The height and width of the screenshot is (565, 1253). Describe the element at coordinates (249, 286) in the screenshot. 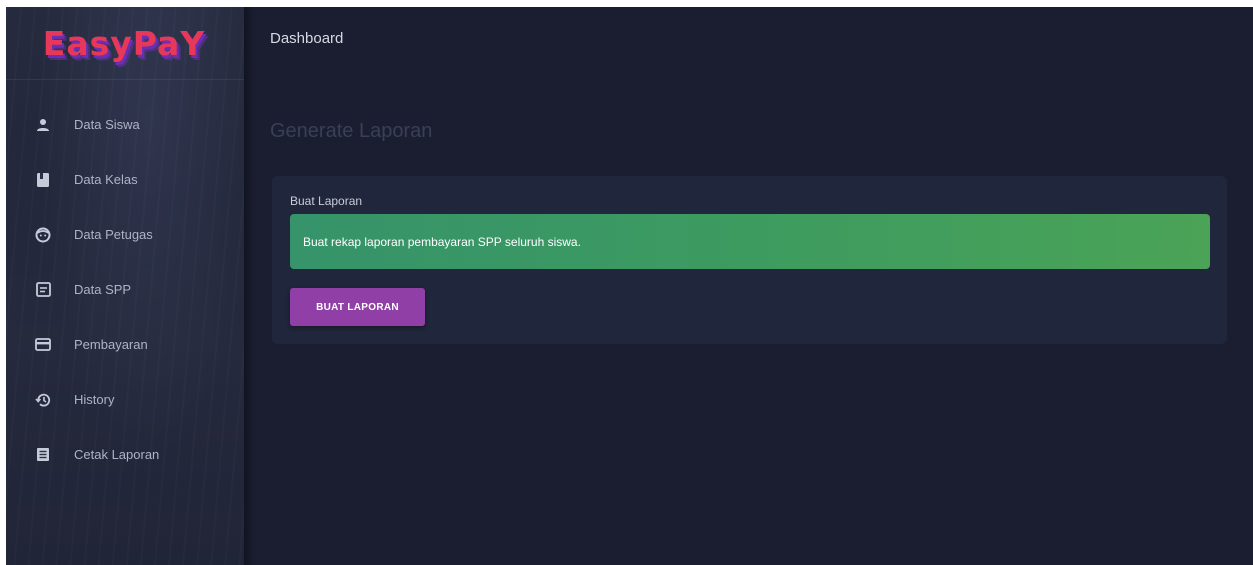

I see `sidebar-shadow` at that location.